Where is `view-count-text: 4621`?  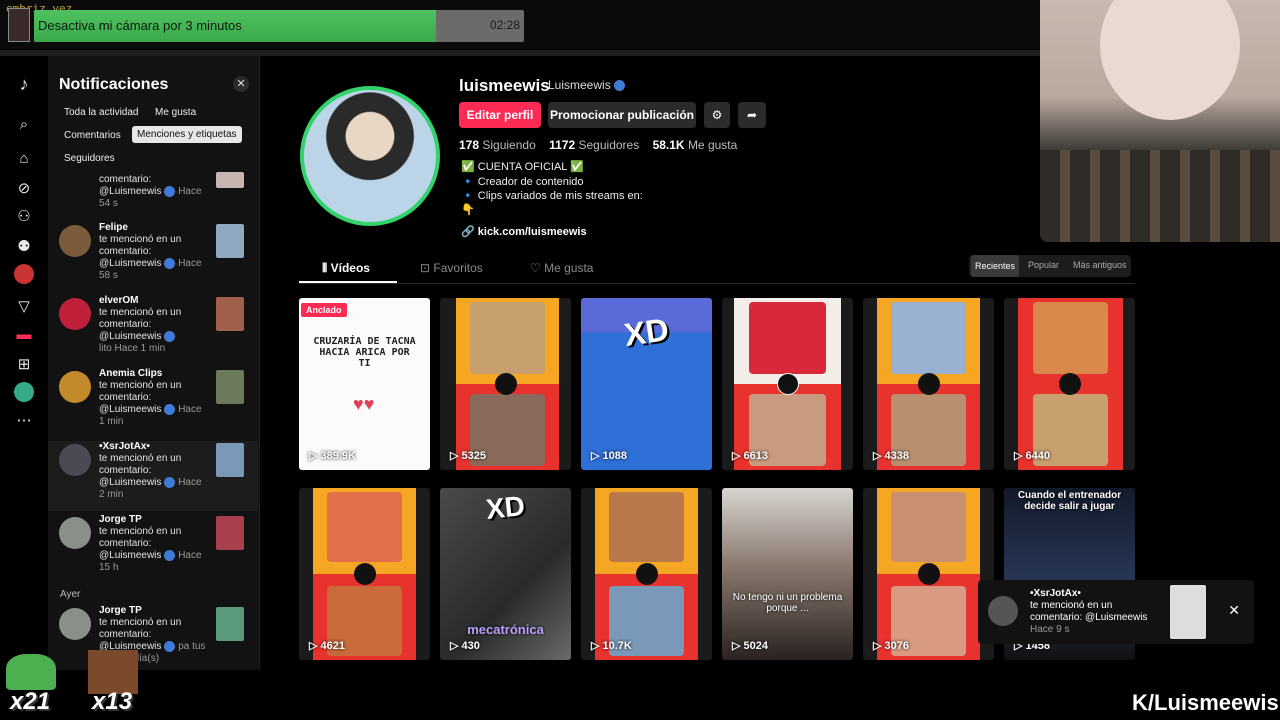
view-count-text: 4621 is located at coordinates (332, 646).